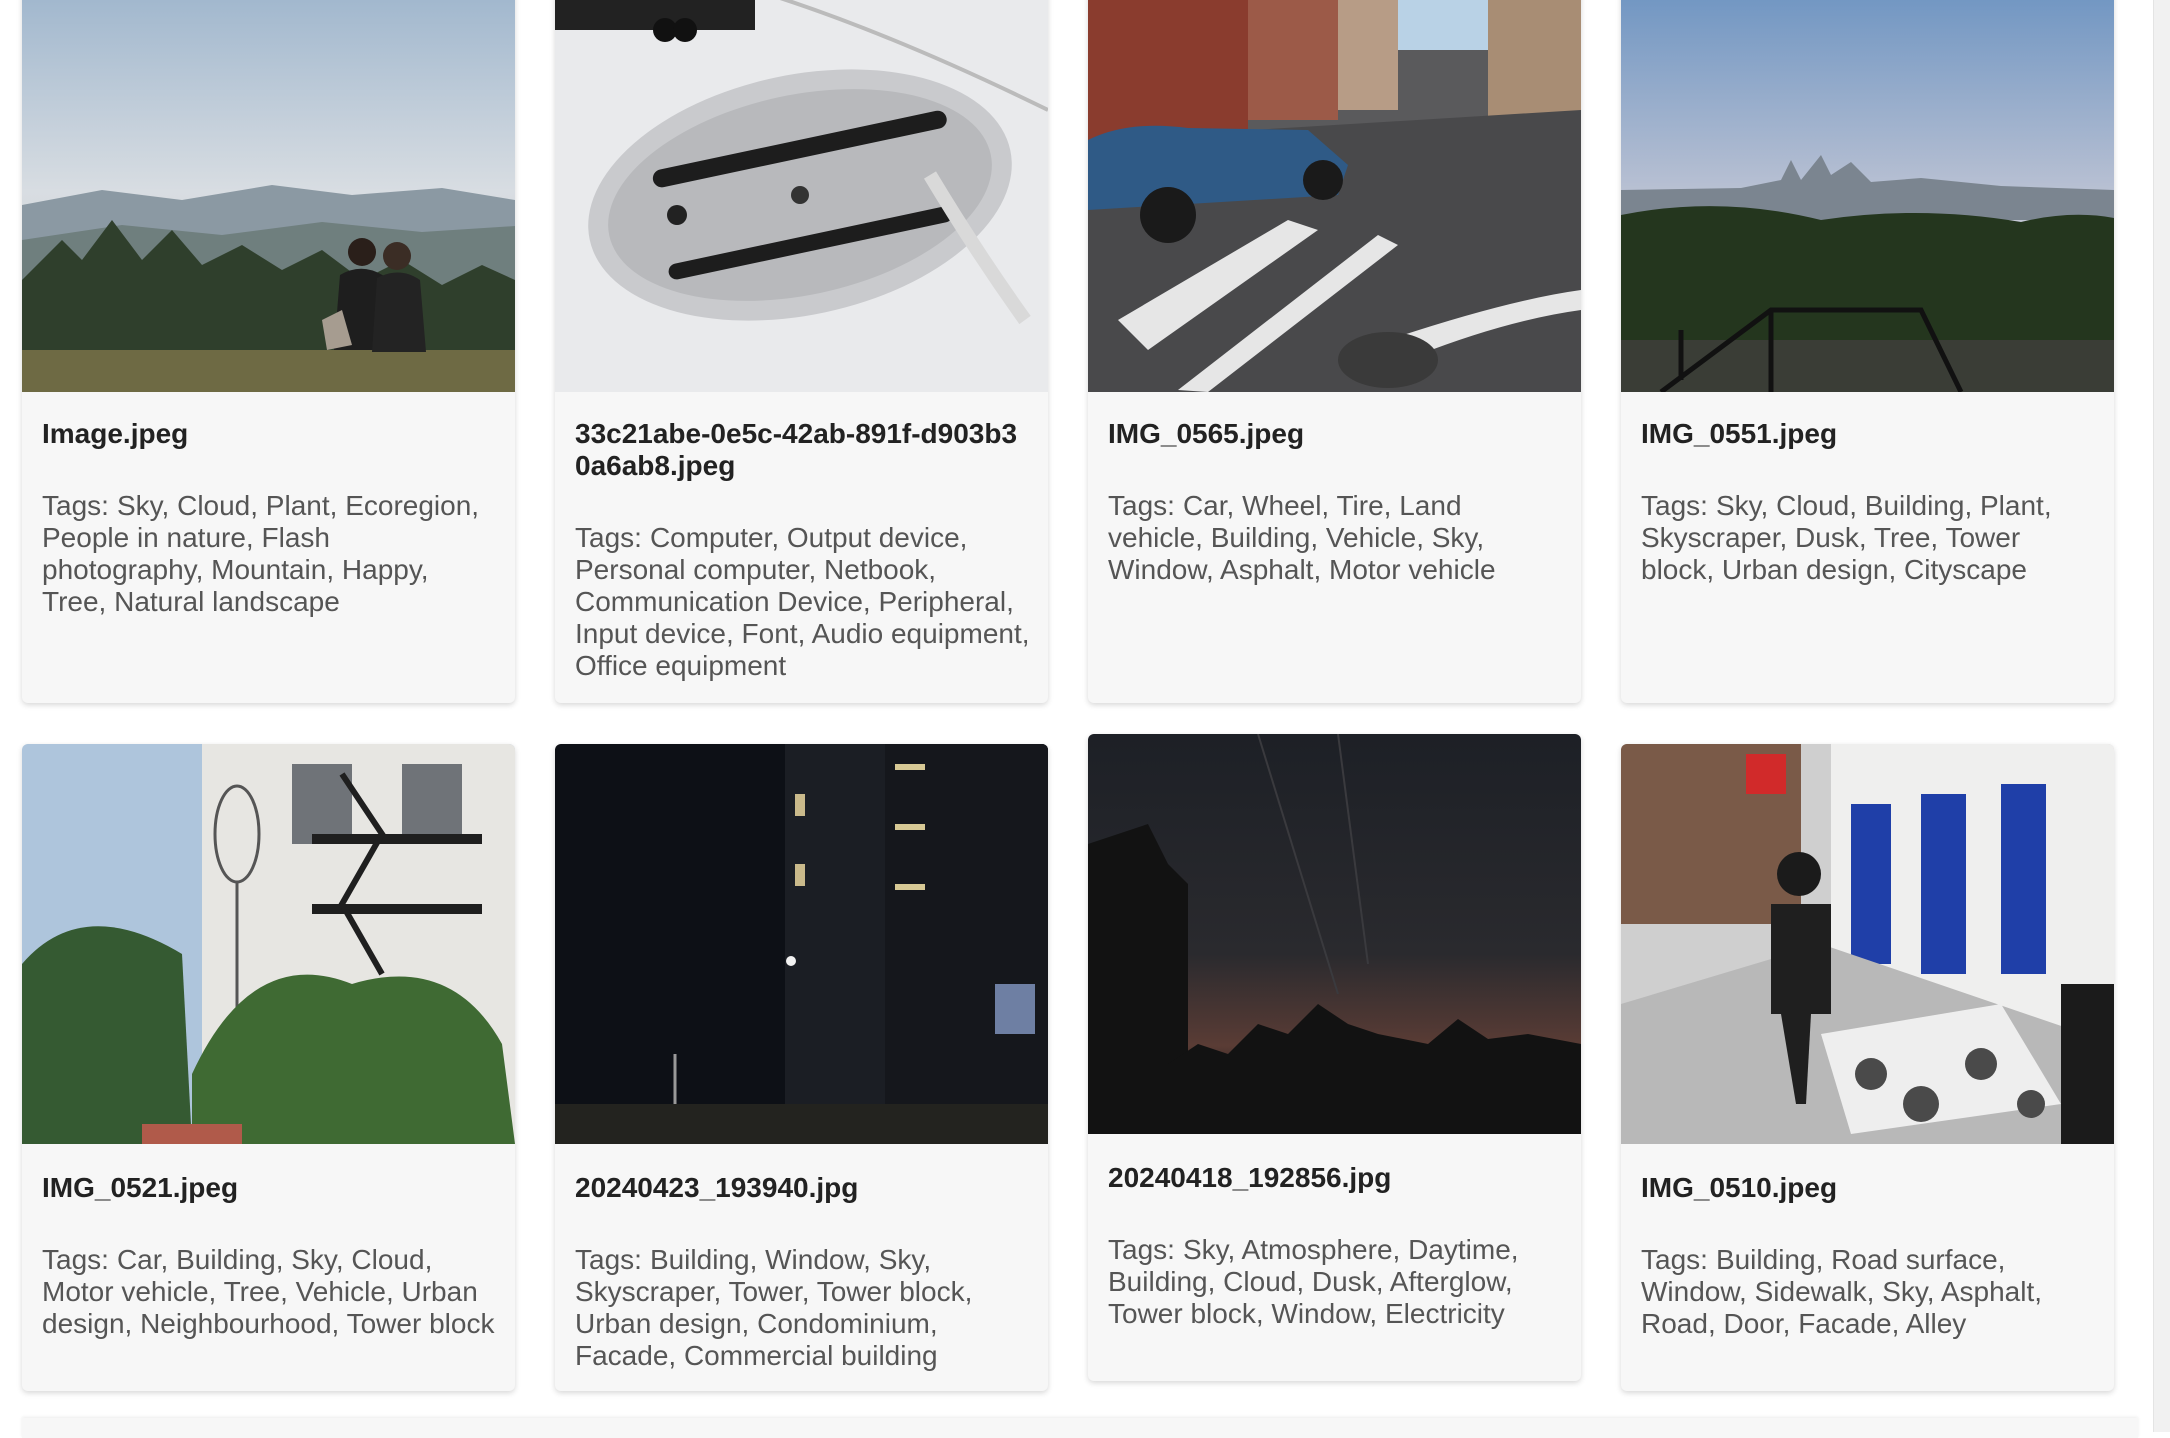 The width and height of the screenshot is (2170, 1438). I want to click on photo-mountain-couple, so click(268, 196).